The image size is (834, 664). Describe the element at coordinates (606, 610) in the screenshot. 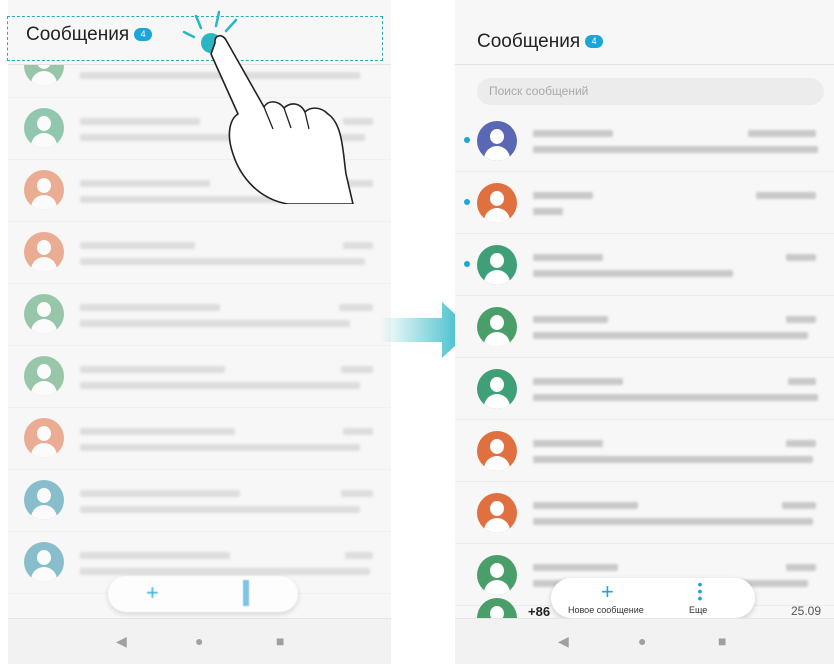

I see `new-message-button: Новое сообщение` at that location.